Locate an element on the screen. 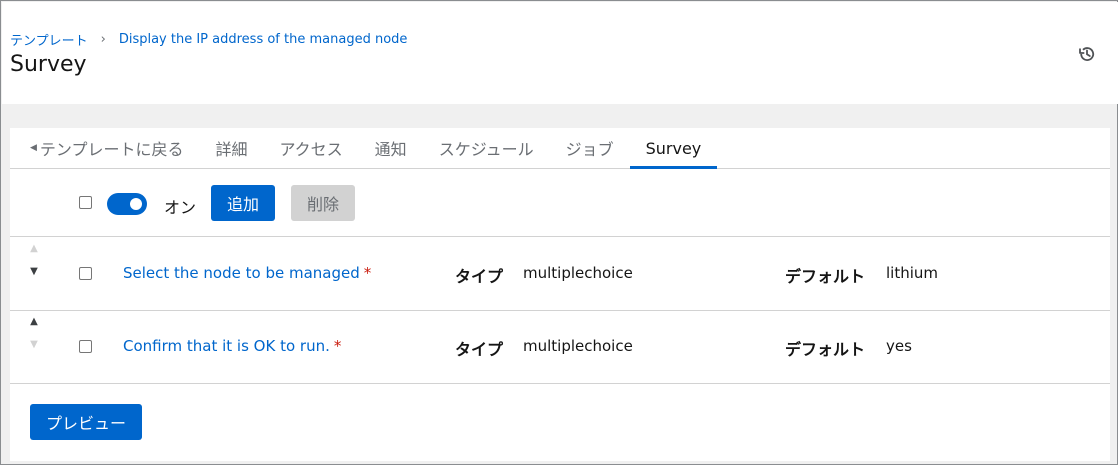  question-name-link: Confirm that it is OK to run. * is located at coordinates (232, 346).